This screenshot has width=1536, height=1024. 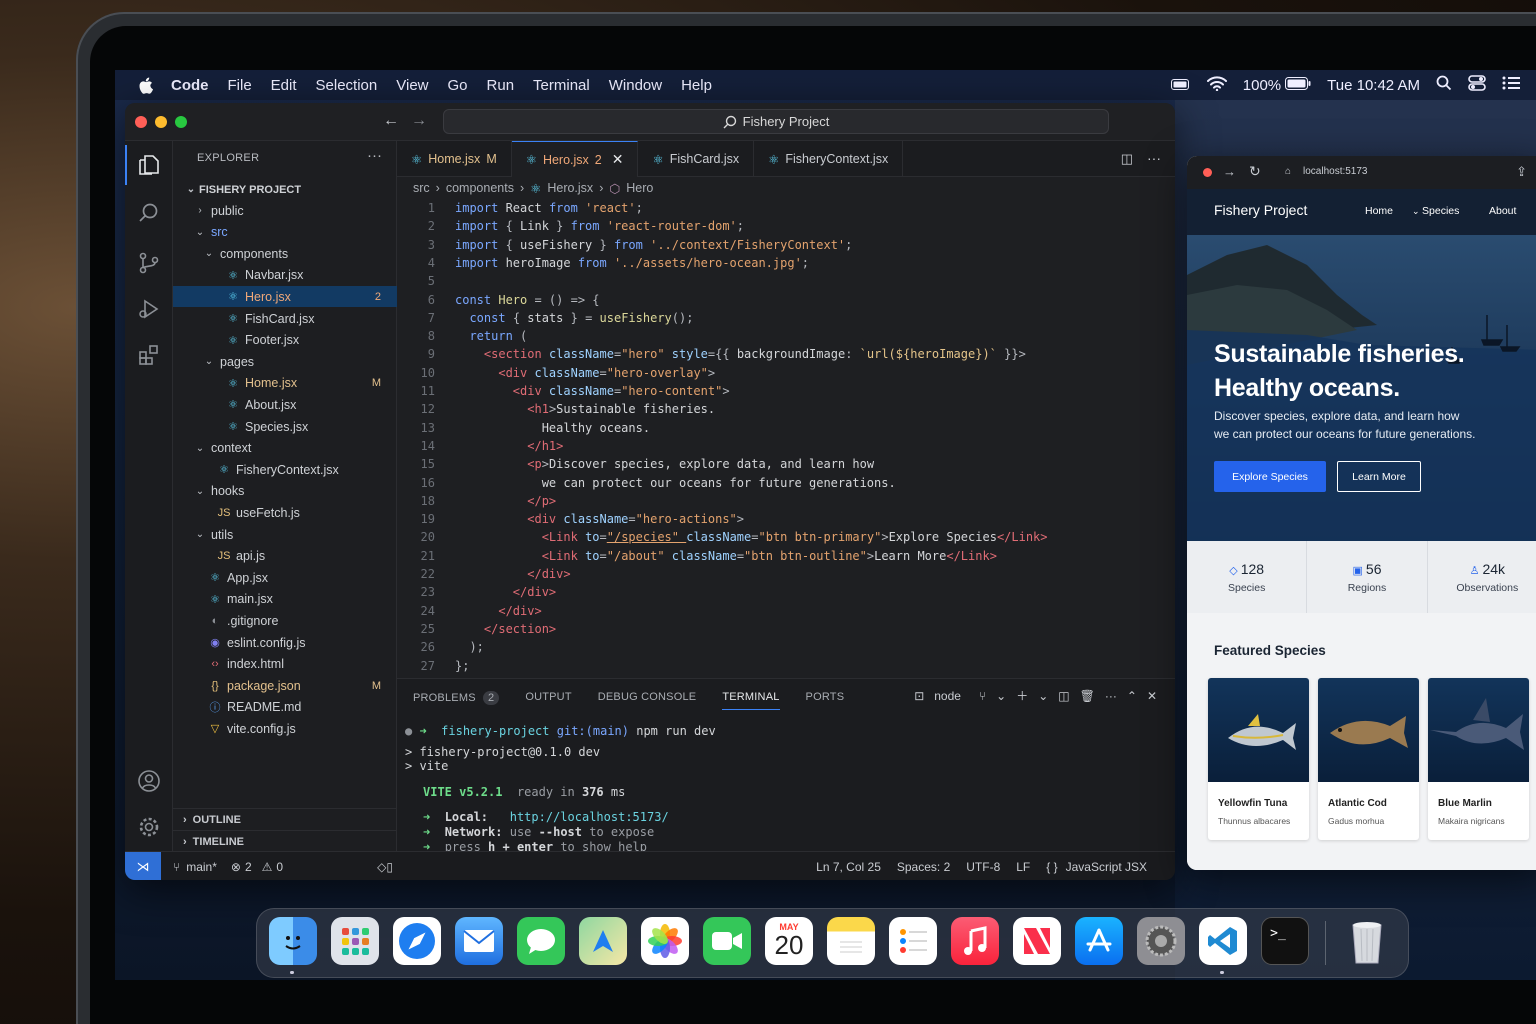 I want to click on tree-file: ⚛ Navbar.jsx, so click(x=285, y=275).